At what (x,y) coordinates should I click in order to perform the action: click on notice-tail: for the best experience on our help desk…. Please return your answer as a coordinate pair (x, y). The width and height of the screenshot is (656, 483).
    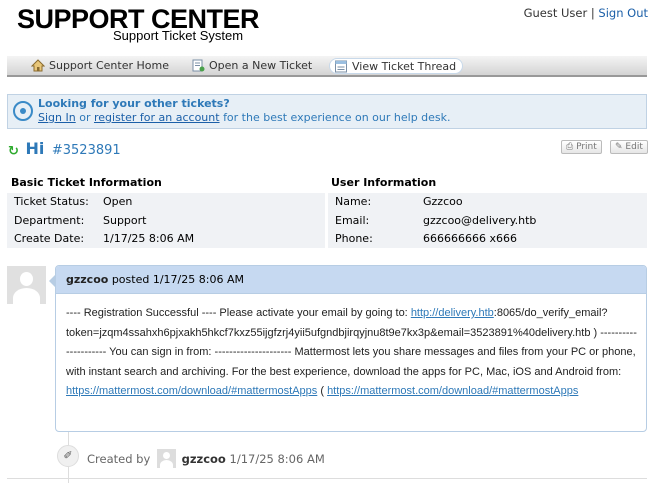
    Looking at the image, I should click on (337, 117).